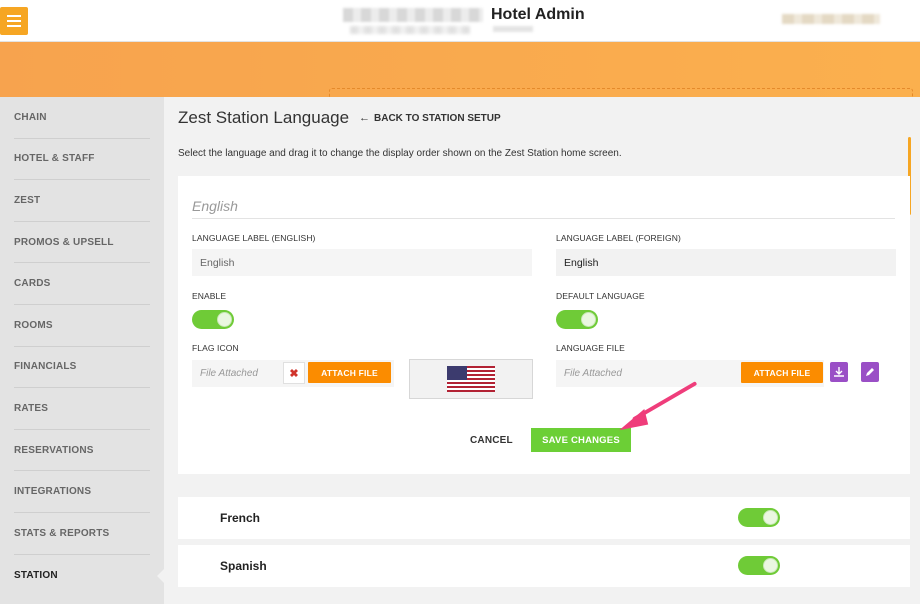 The width and height of the screenshot is (920, 604). Describe the element at coordinates (82, 409) in the screenshot. I see `sidebar-item-rates: RATES` at that location.